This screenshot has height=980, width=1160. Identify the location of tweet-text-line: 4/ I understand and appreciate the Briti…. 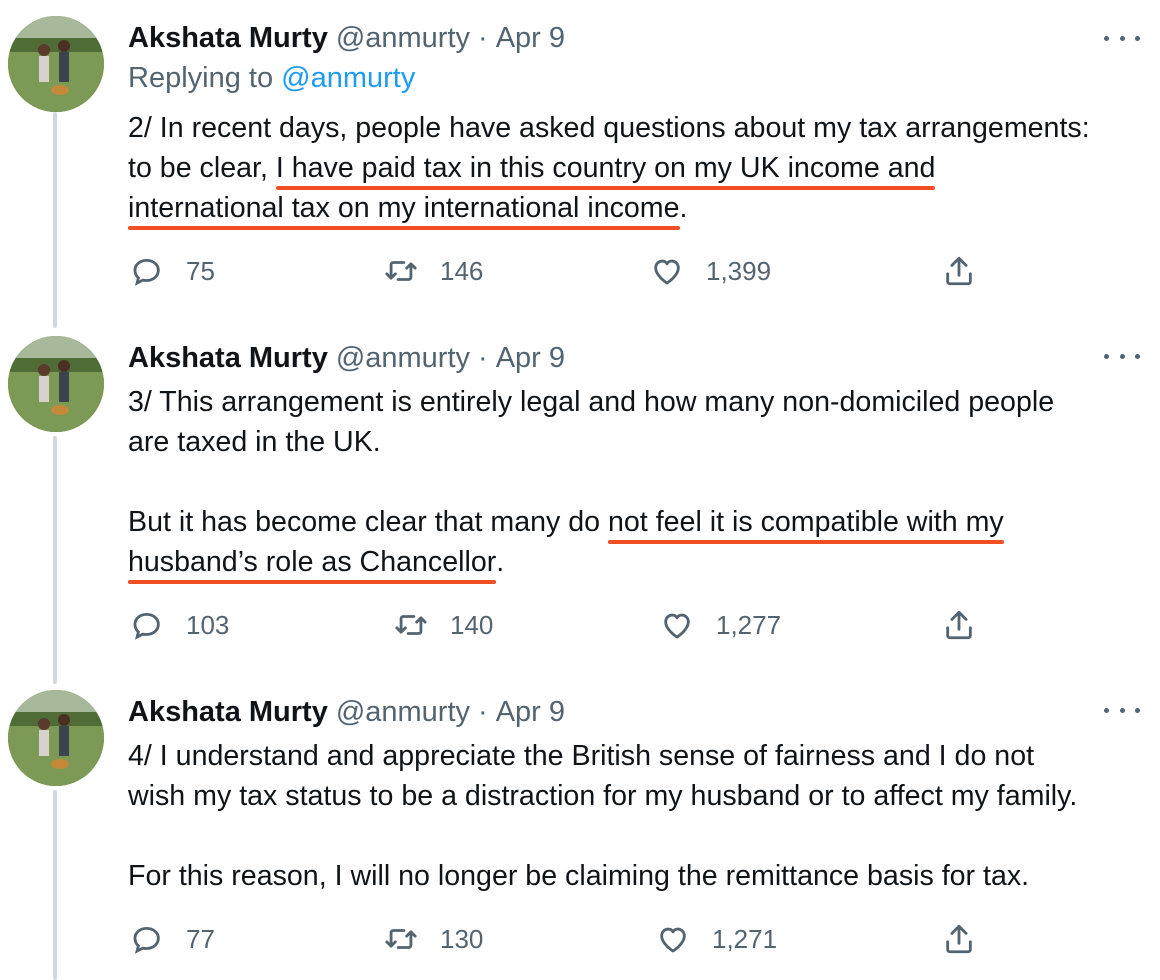
(581, 756).